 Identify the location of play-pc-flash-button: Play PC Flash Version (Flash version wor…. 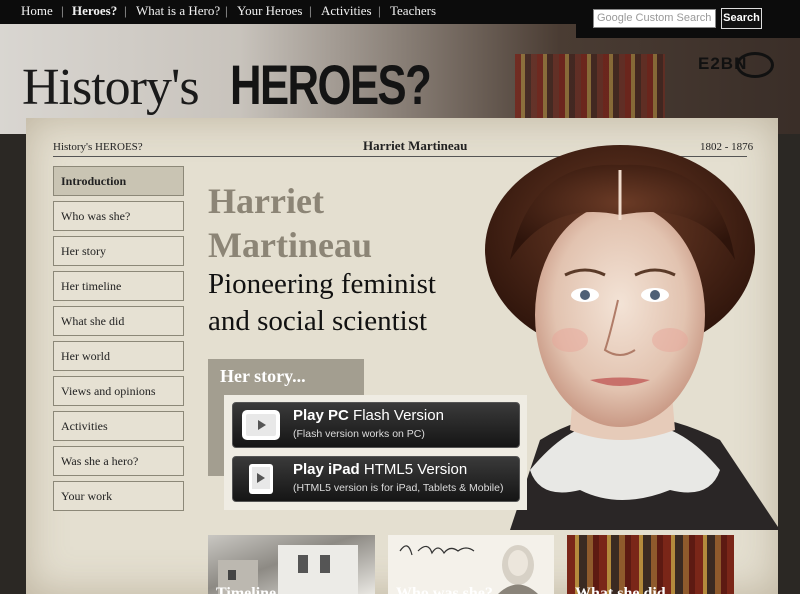
(376, 425).